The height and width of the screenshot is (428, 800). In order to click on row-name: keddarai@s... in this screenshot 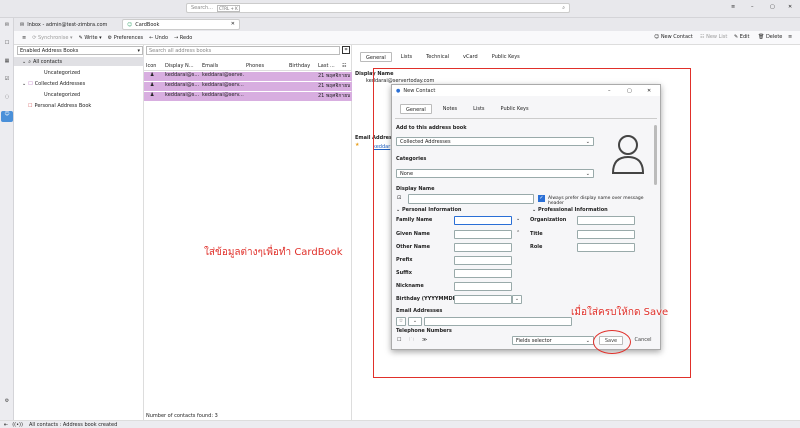, I will do `click(182, 85)`.